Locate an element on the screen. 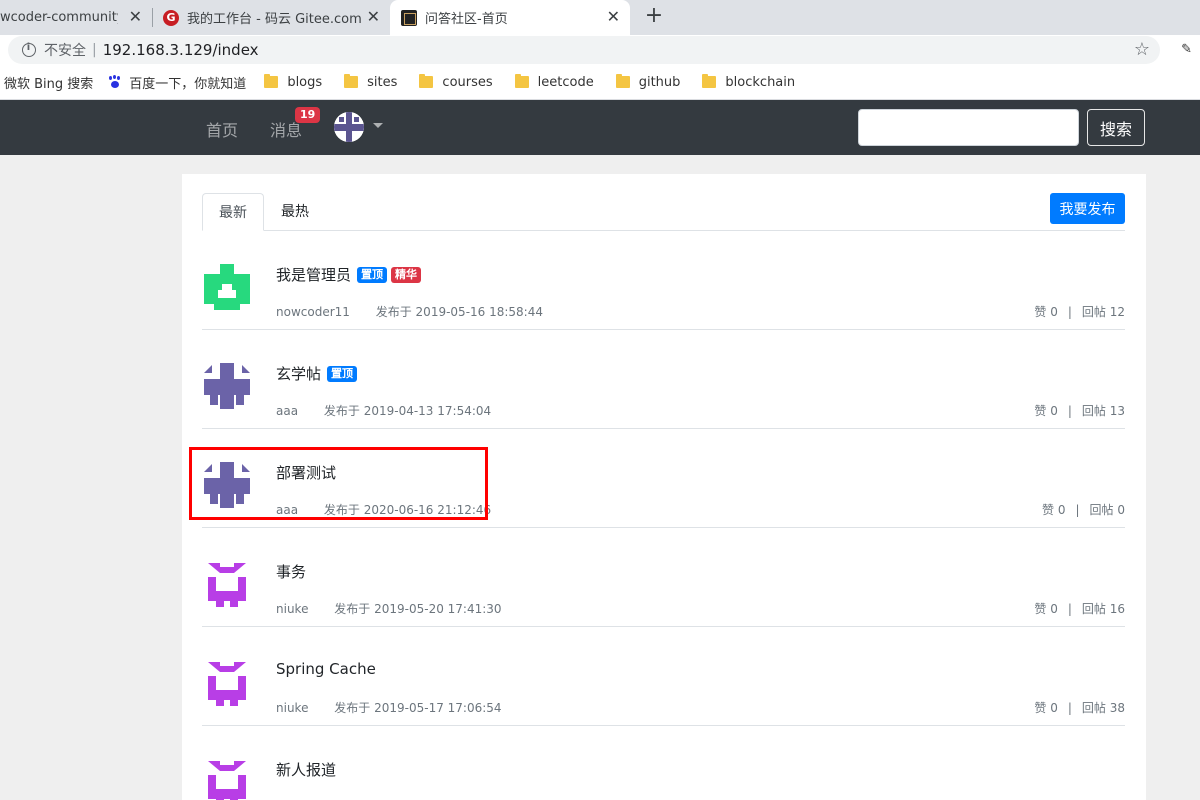  browser-tab-community: wcoder-community ✕ is located at coordinates (76, 17).